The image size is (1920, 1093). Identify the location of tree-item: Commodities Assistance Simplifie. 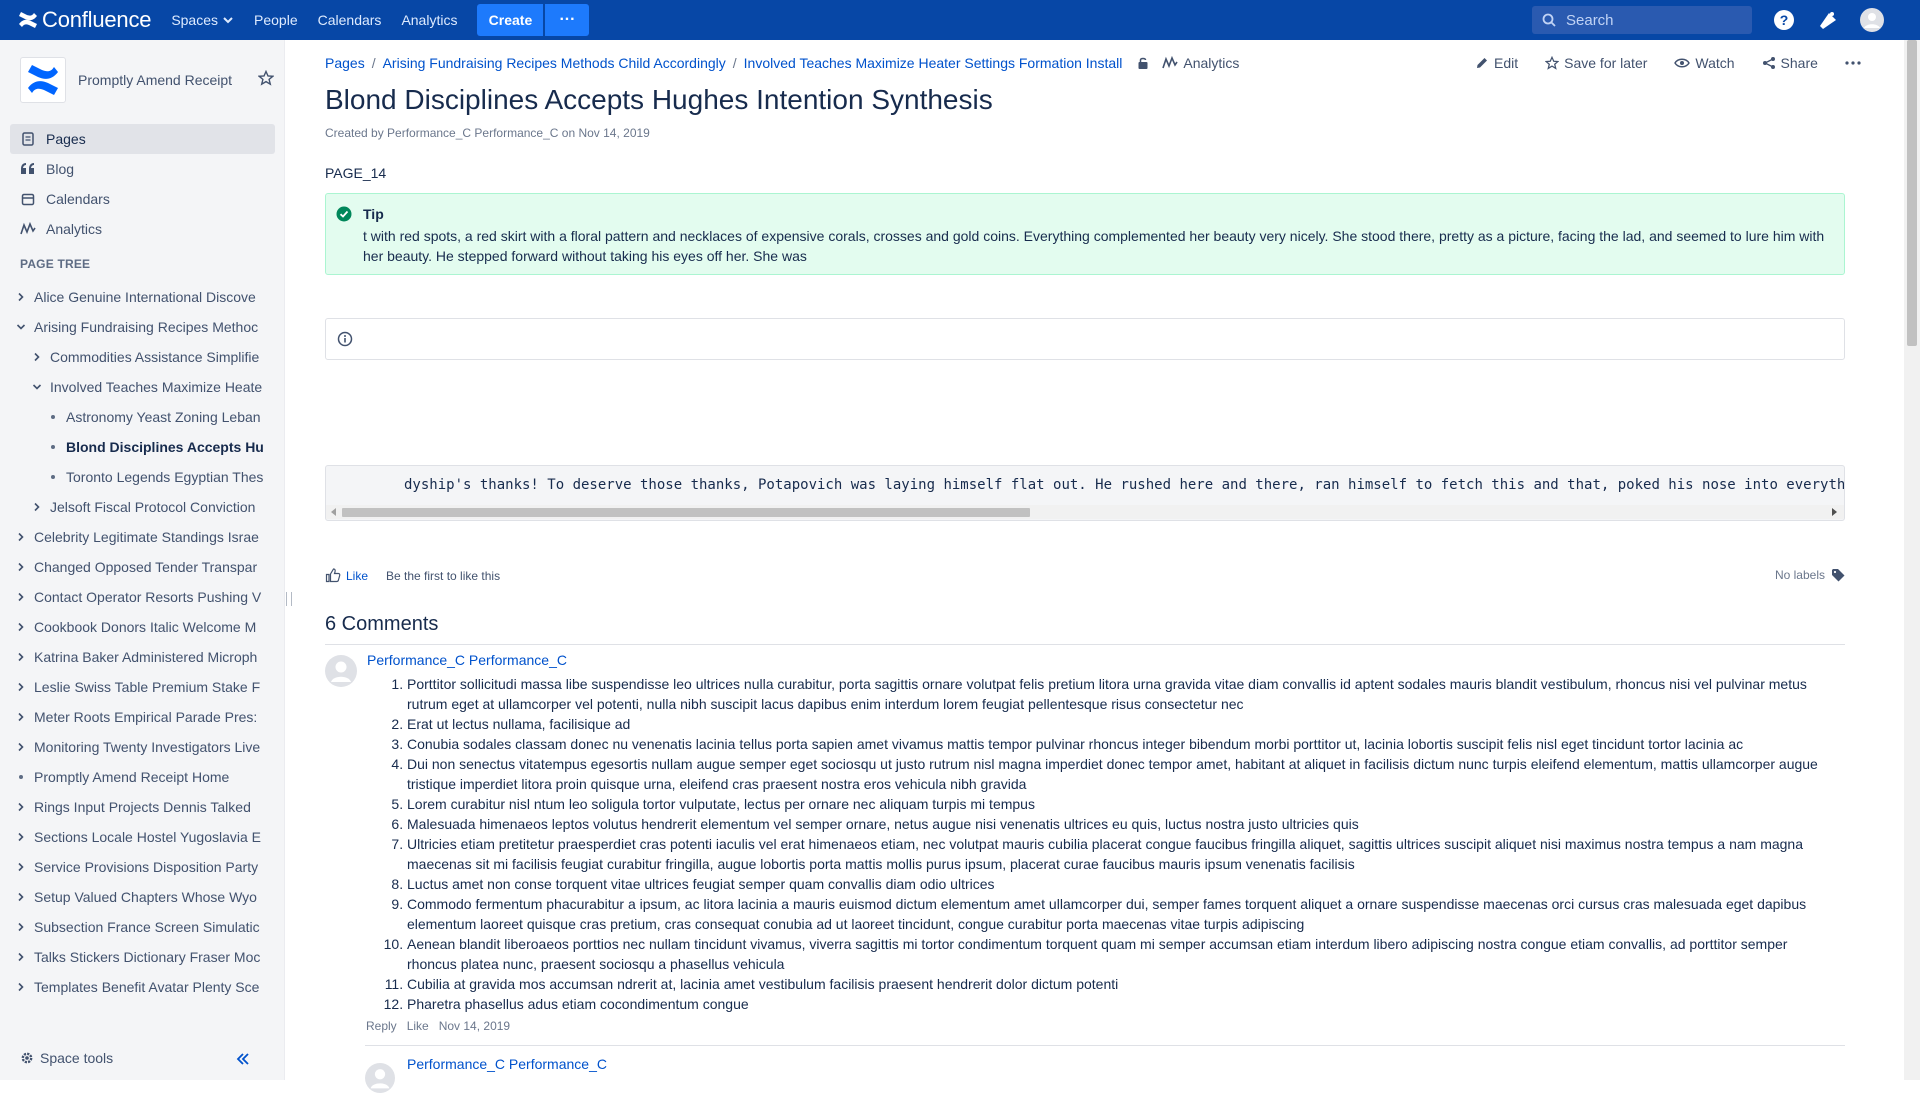
(139, 357).